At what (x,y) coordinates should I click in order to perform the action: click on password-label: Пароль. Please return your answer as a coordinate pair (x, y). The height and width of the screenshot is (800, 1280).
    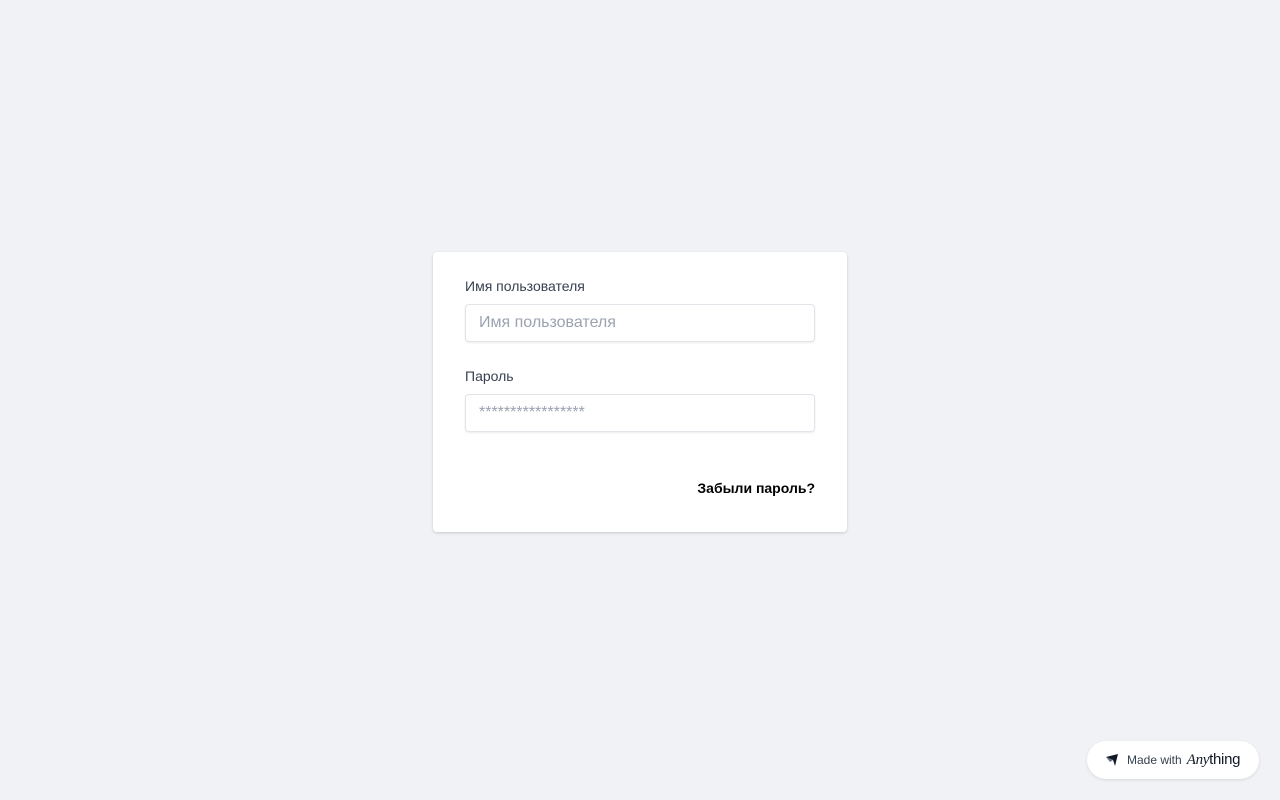
    Looking at the image, I should click on (489, 376).